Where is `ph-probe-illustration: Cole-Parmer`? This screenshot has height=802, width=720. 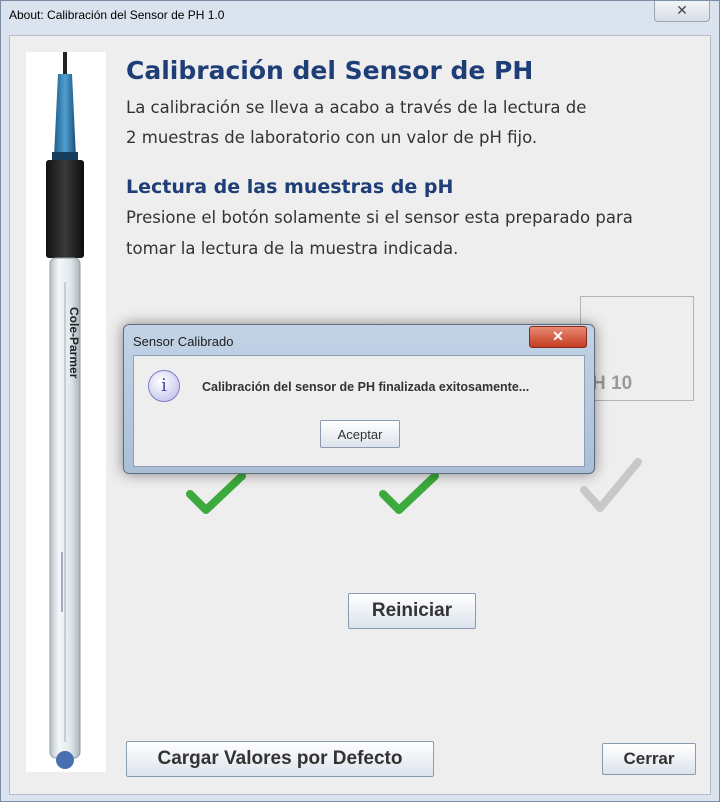
ph-probe-illustration: Cole-Parmer is located at coordinates (65, 410).